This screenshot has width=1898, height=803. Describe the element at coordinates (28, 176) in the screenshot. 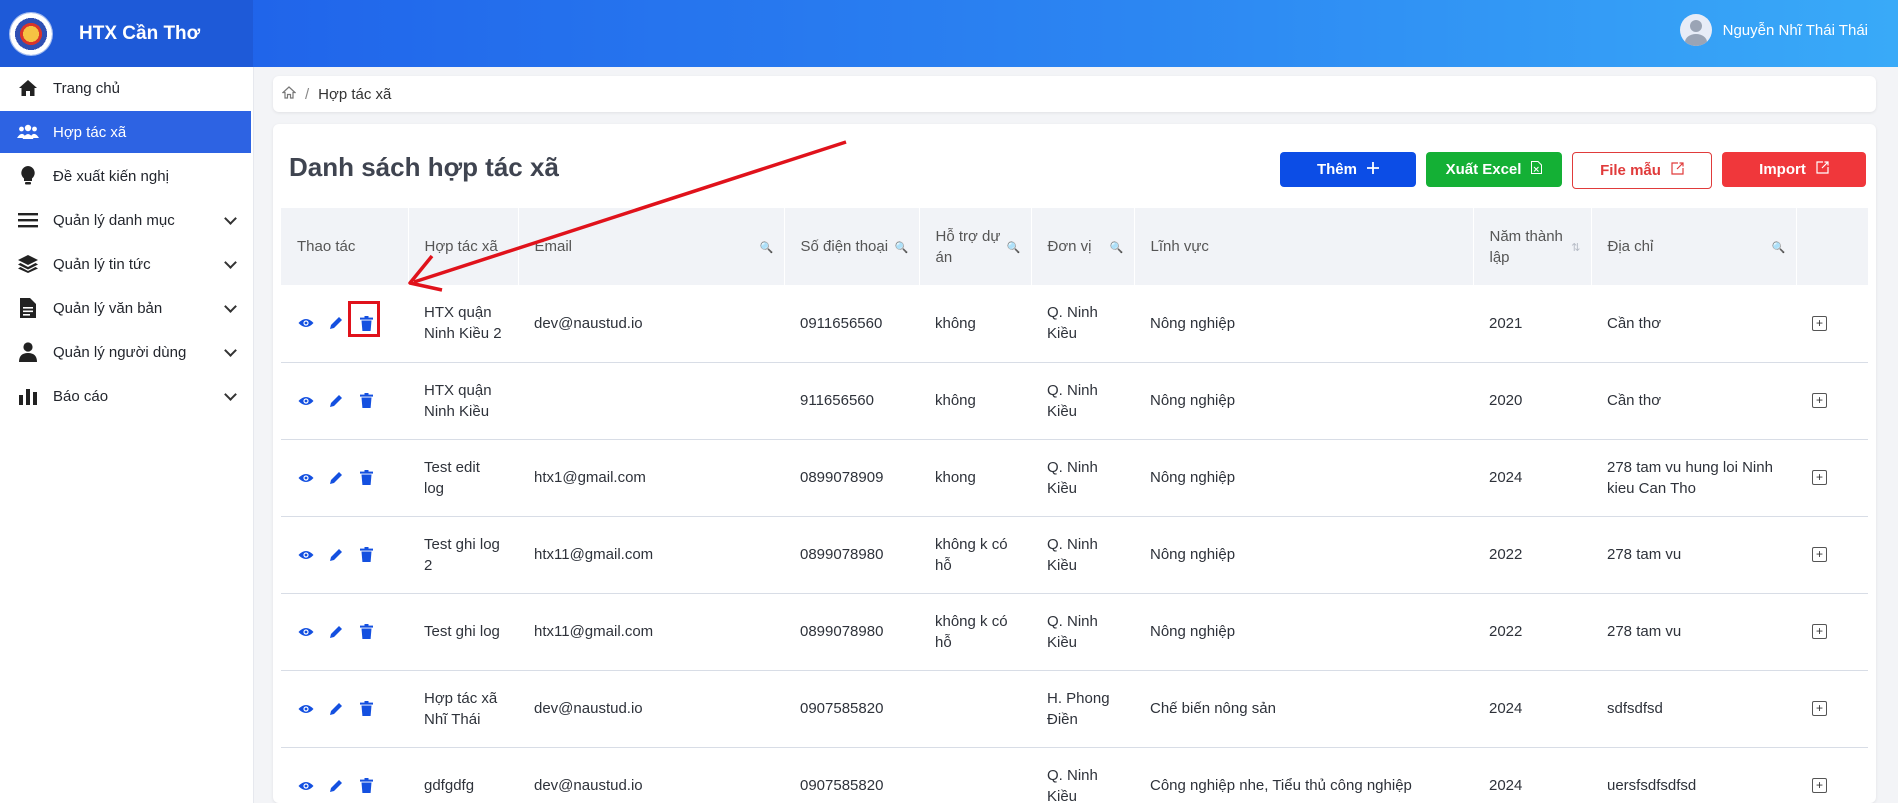

I see `lightbulb-icon` at that location.